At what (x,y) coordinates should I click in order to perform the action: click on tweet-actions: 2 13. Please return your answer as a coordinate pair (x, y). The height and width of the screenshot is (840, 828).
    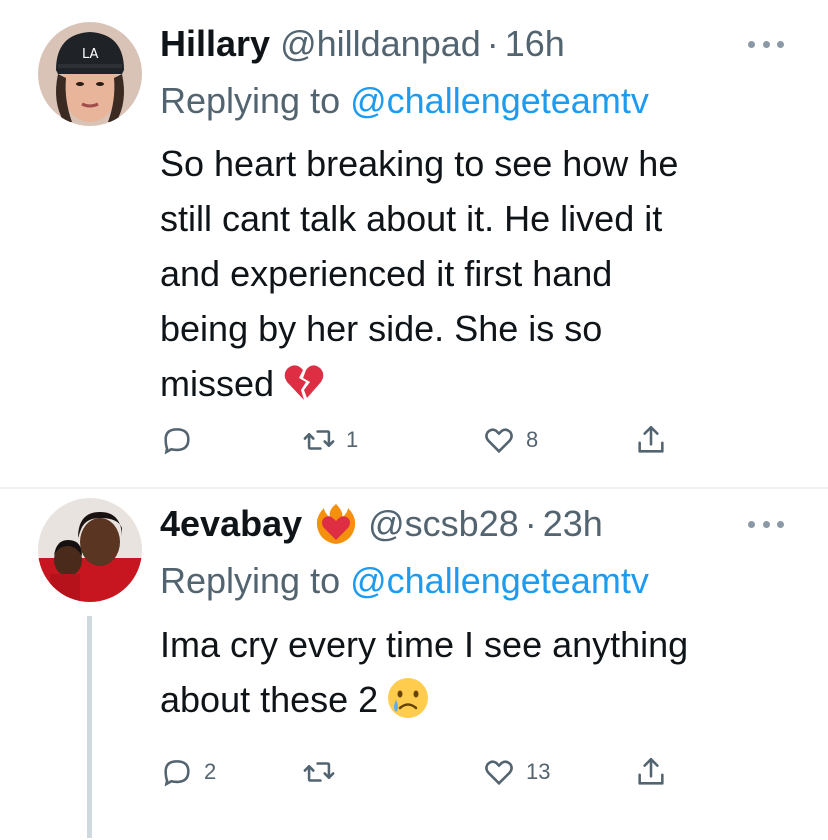
    Looking at the image, I should click on (420, 772).